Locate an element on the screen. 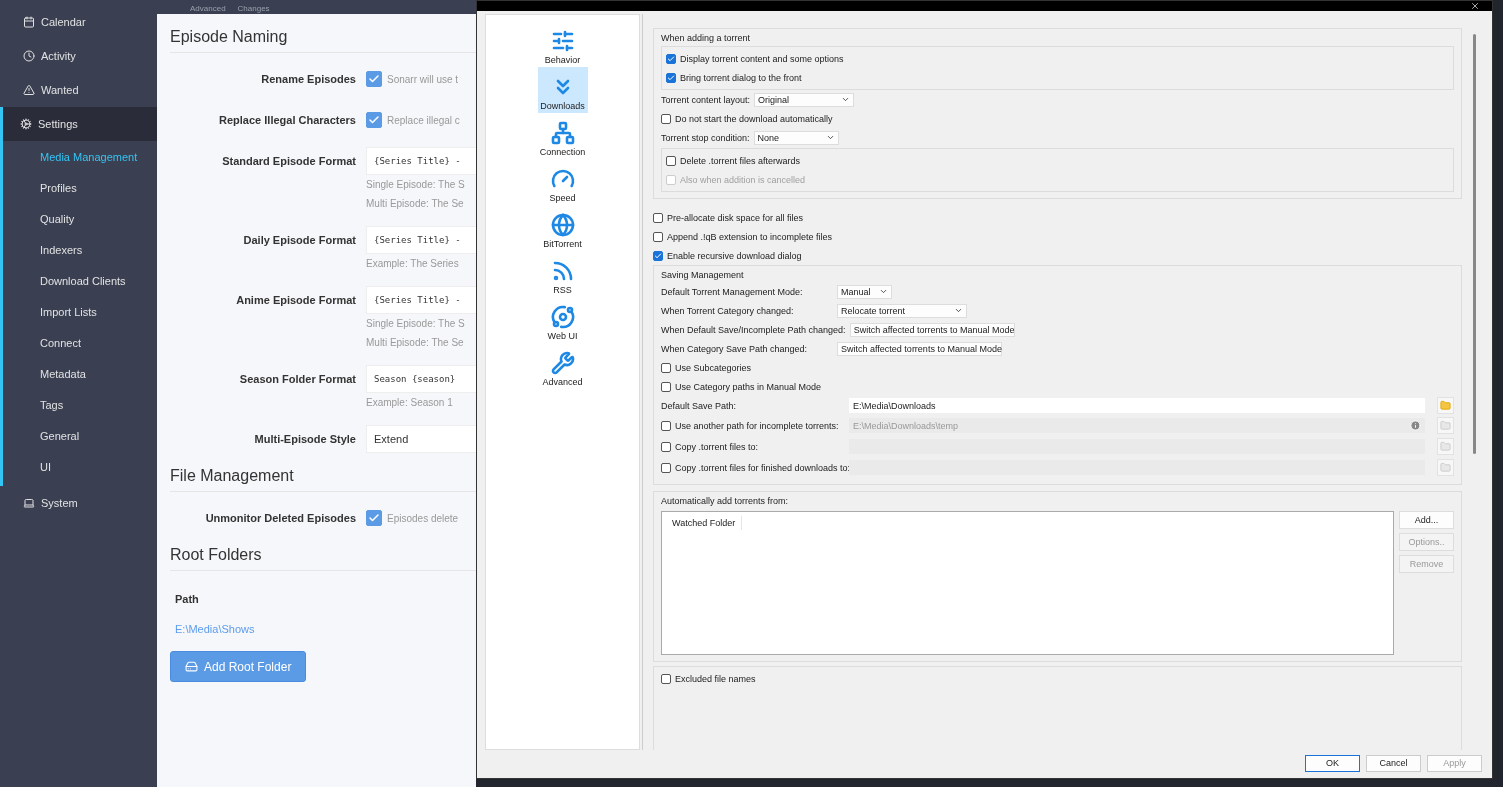 This screenshot has height=787, width=1503. info-icon is located at coordinates (1415, 425).